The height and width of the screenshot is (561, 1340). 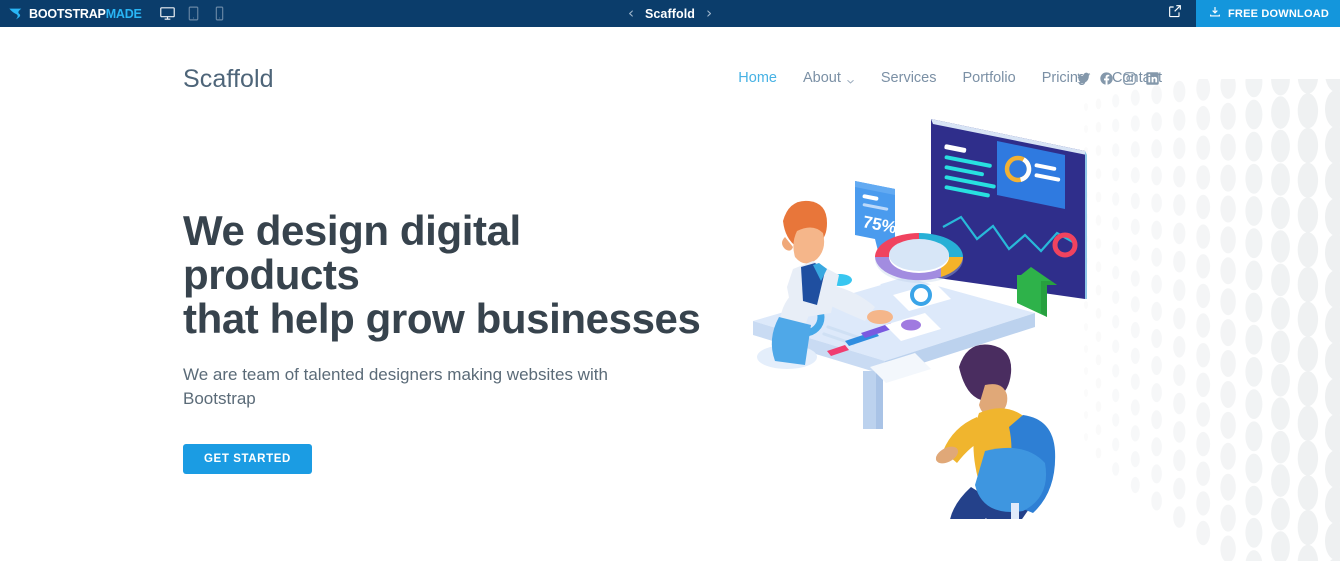 What do you see at coordinates (167, 13) in the screenshot?
I see `desktop-view-icon` at bounding box center [167, 13].